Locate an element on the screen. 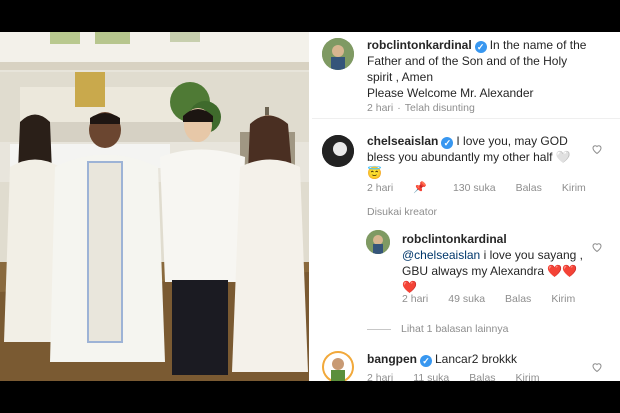  post-edited-label: Telah disunting is located at coordinates (439, 108).